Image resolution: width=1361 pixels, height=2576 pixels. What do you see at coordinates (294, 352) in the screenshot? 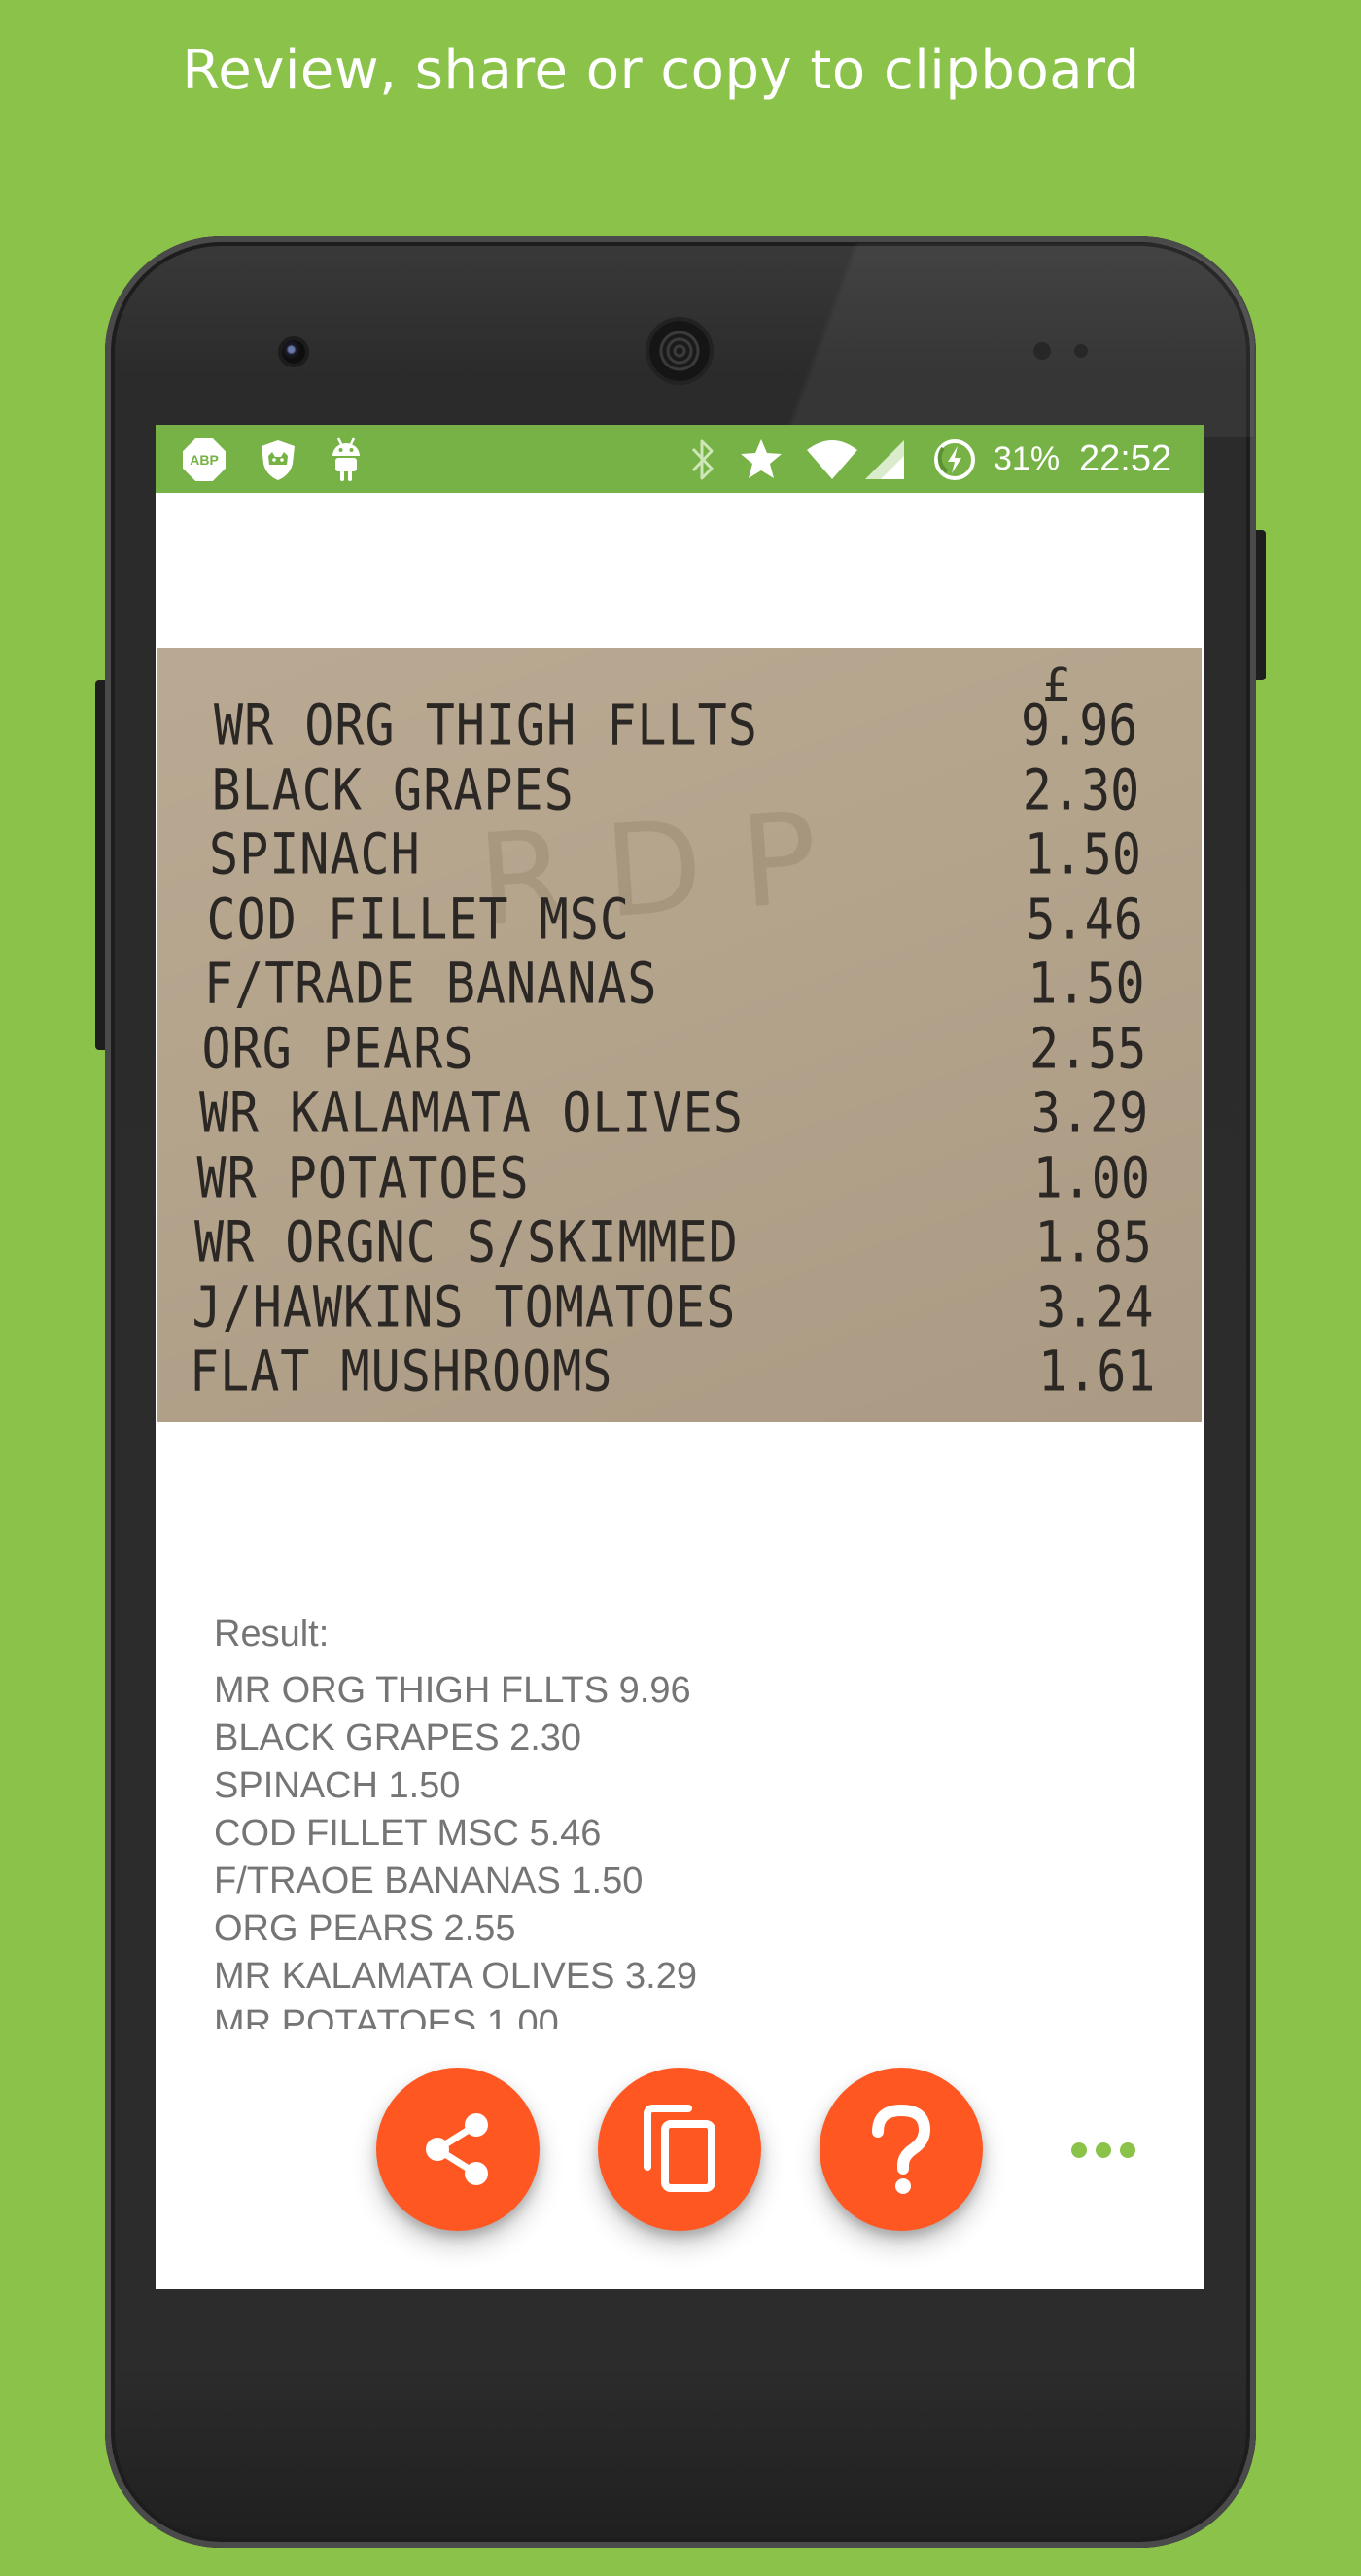
I see `front-camera` at bounding box center [294, 352].